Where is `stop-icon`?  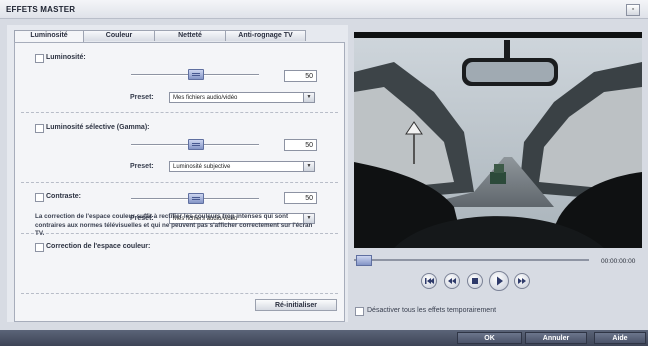
stop-icon is located at coordinates (475, 281).